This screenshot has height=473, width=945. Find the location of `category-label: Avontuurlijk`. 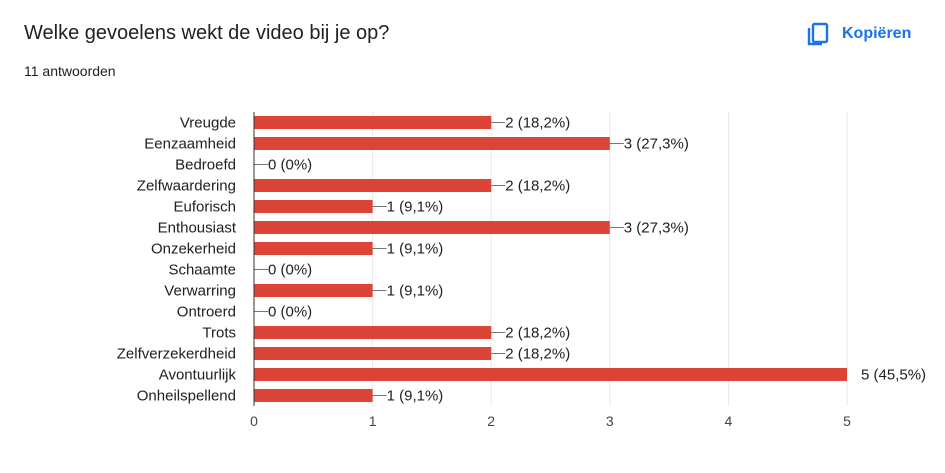

category-label: Avontuurlijk is located at coordinates (198, 375).